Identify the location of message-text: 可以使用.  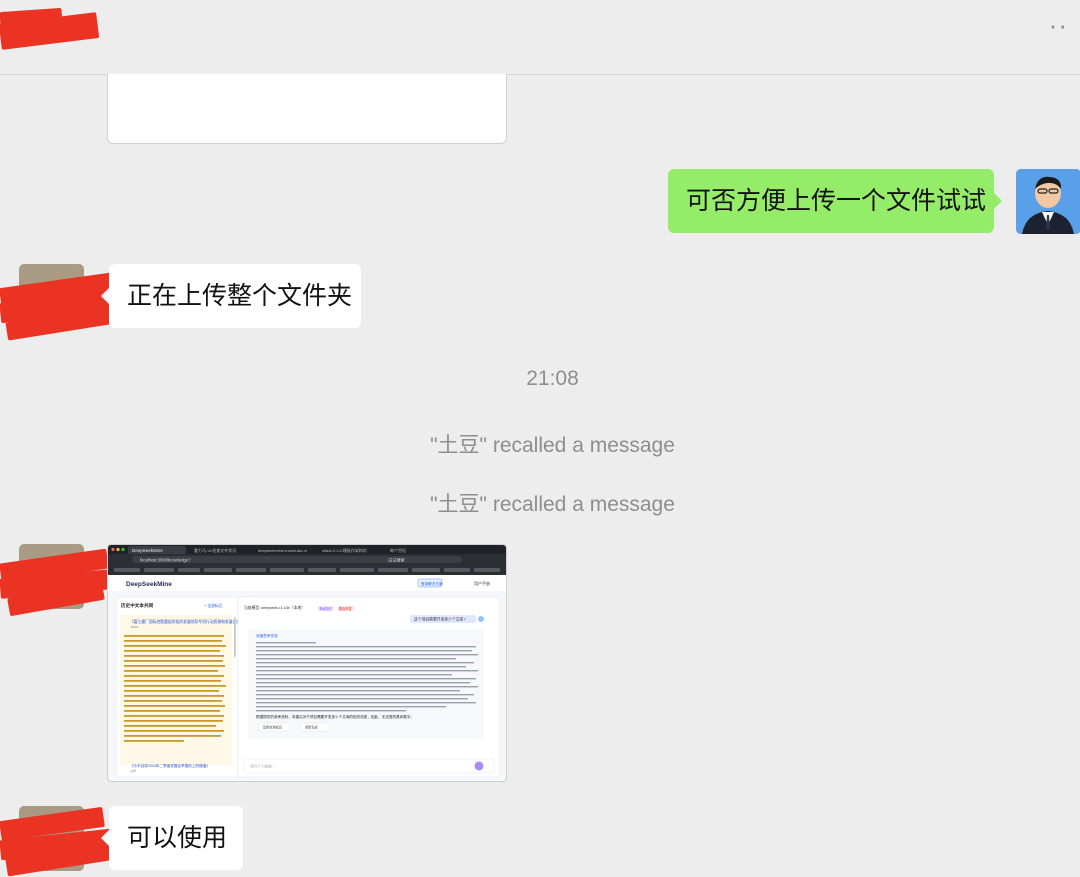
(177, 838).